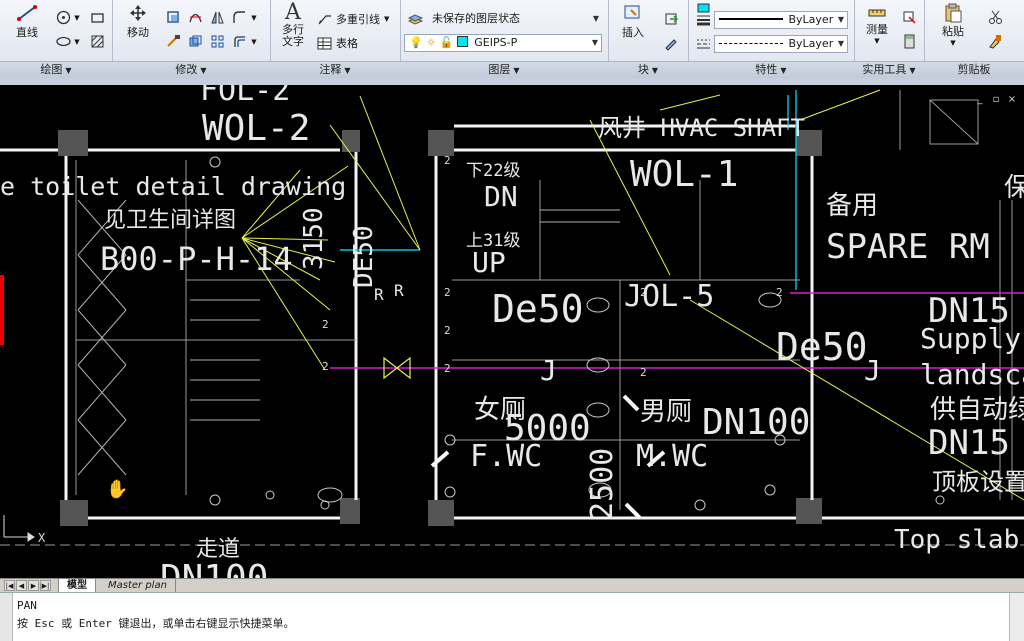 The height and width of the screenshot is (641, 1024). I want to click on stretch-icon, so click(195, 41).